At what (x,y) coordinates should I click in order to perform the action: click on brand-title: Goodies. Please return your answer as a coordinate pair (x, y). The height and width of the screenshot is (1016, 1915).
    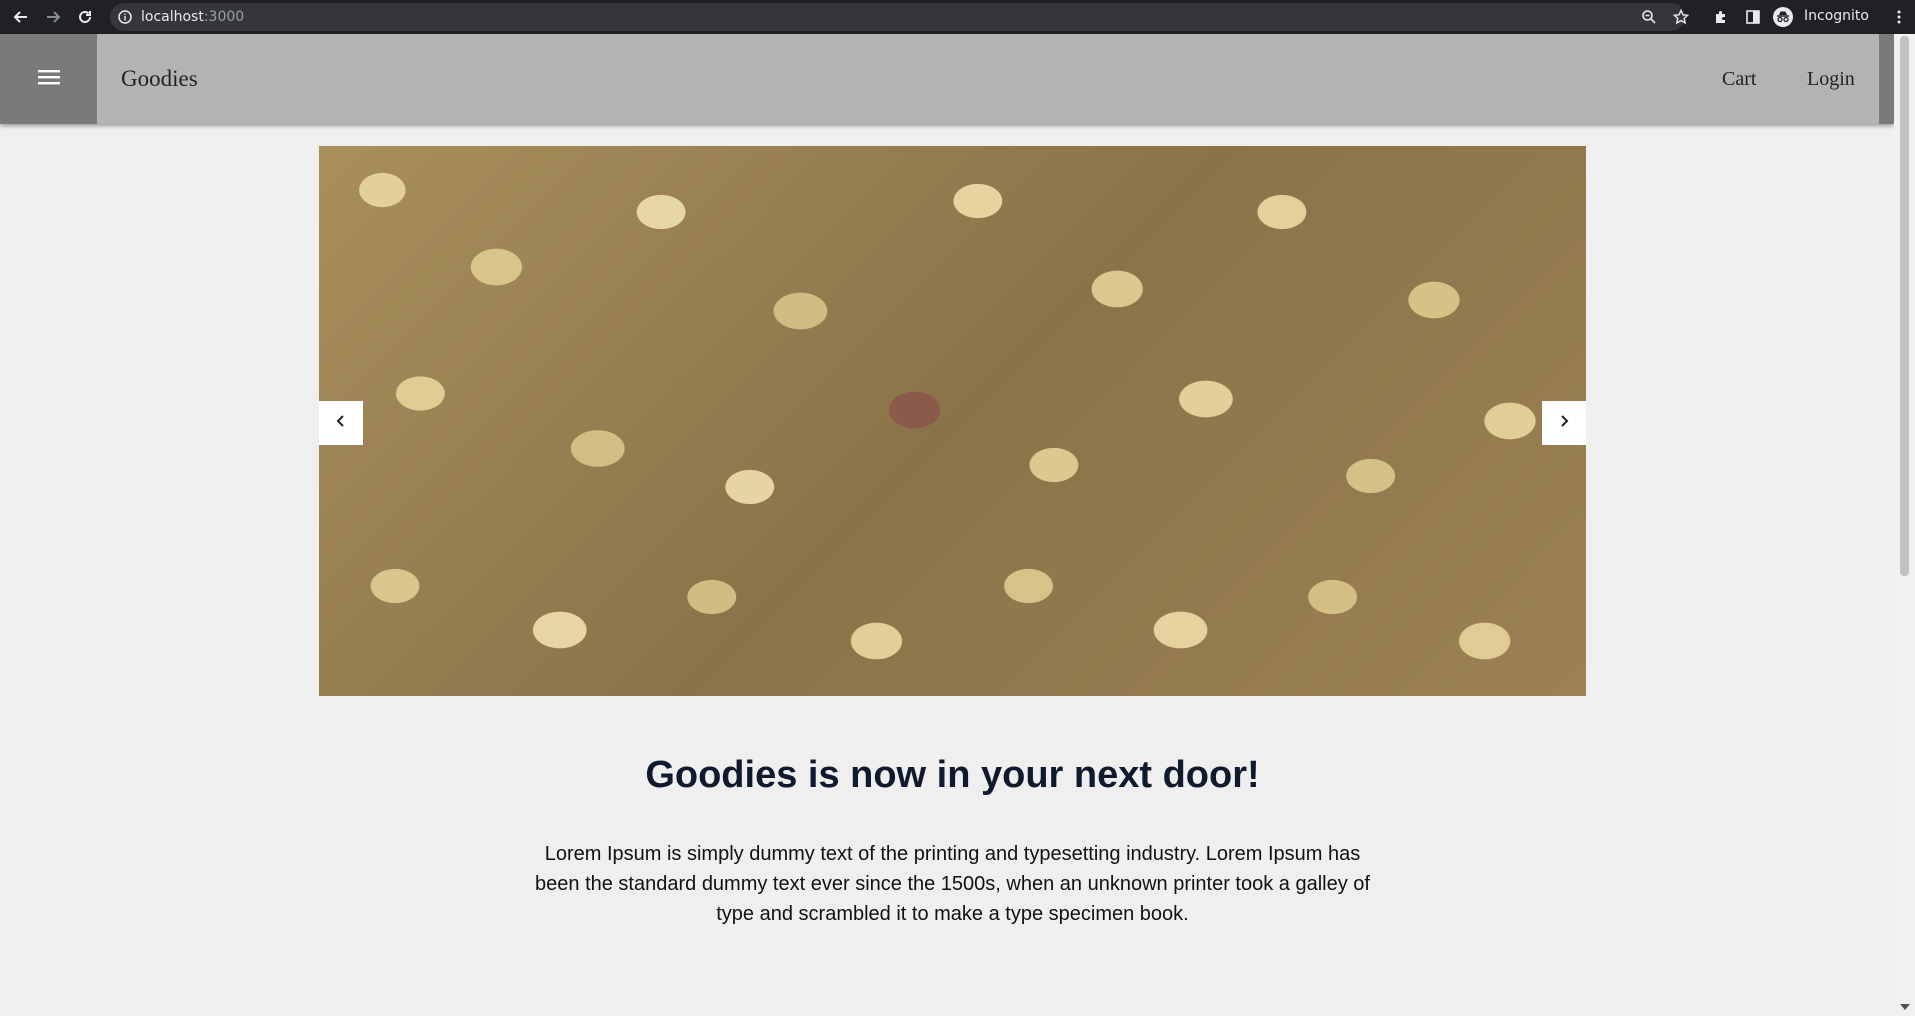
    Looking at the image, I should click on (159, 79).